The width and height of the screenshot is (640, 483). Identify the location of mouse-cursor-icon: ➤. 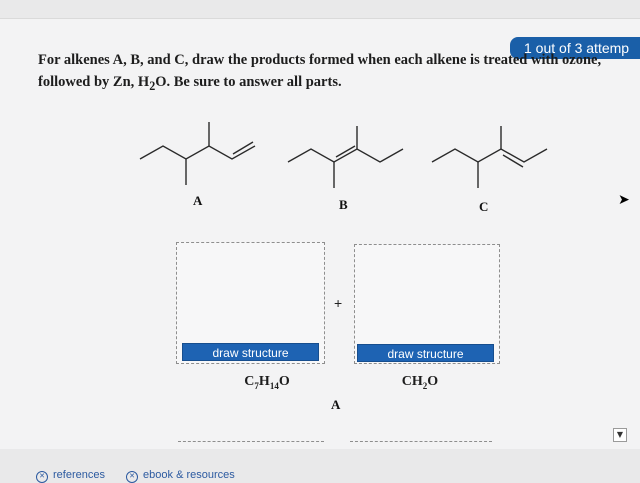
(624, 200).